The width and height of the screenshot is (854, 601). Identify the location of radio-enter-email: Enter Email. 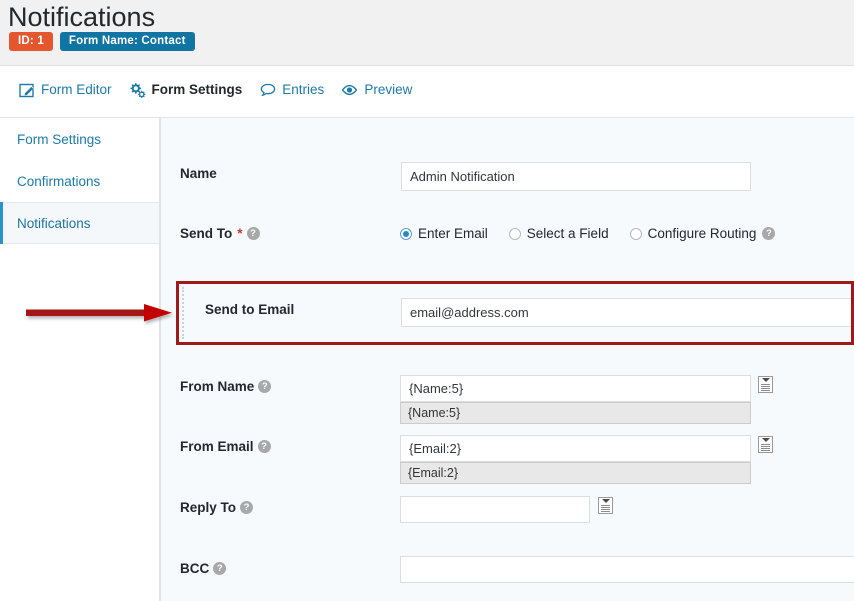
(444, 233).